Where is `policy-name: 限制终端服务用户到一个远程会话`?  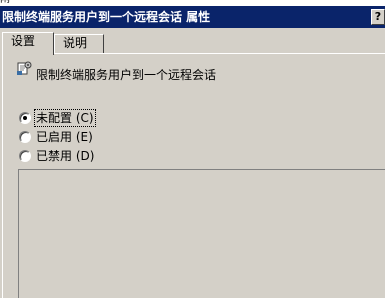 policy-name: 限制终端服务用户到一个远程会话 is located at coordinates (126, 75).